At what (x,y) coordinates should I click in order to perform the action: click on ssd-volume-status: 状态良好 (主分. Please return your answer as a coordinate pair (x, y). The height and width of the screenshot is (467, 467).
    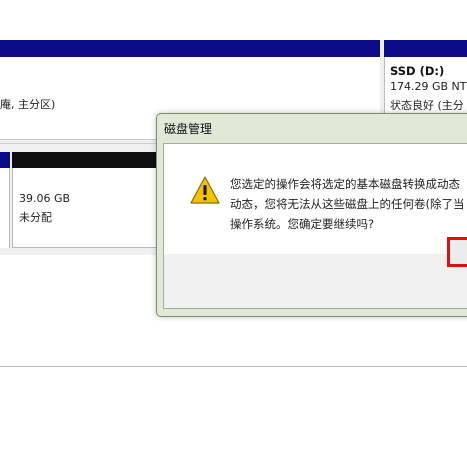
    Looking at the image, I should click on (427, 105).